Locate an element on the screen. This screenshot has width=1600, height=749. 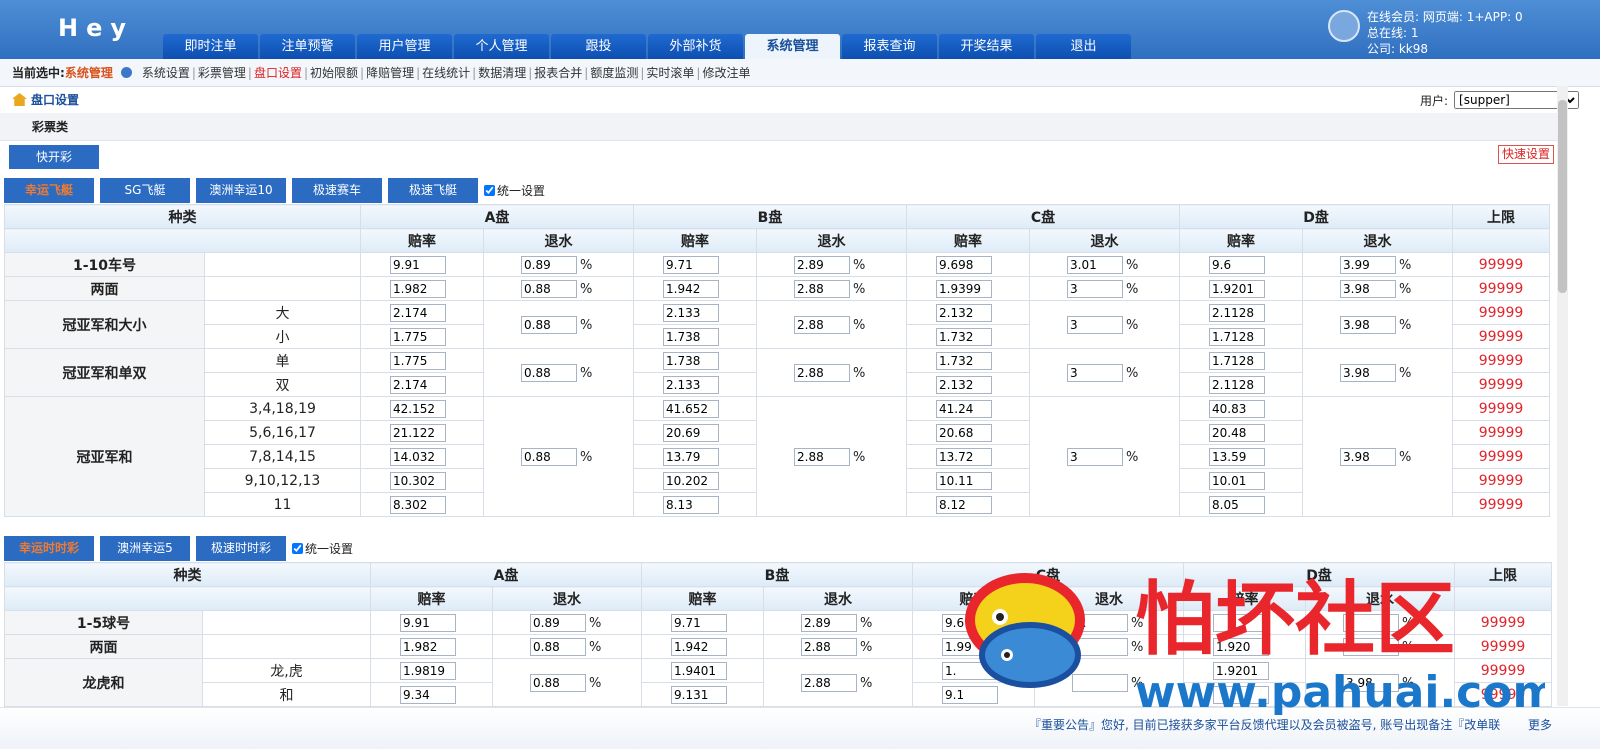
sub-nav-item: 数据清理 is located at coordinates (502, 73).